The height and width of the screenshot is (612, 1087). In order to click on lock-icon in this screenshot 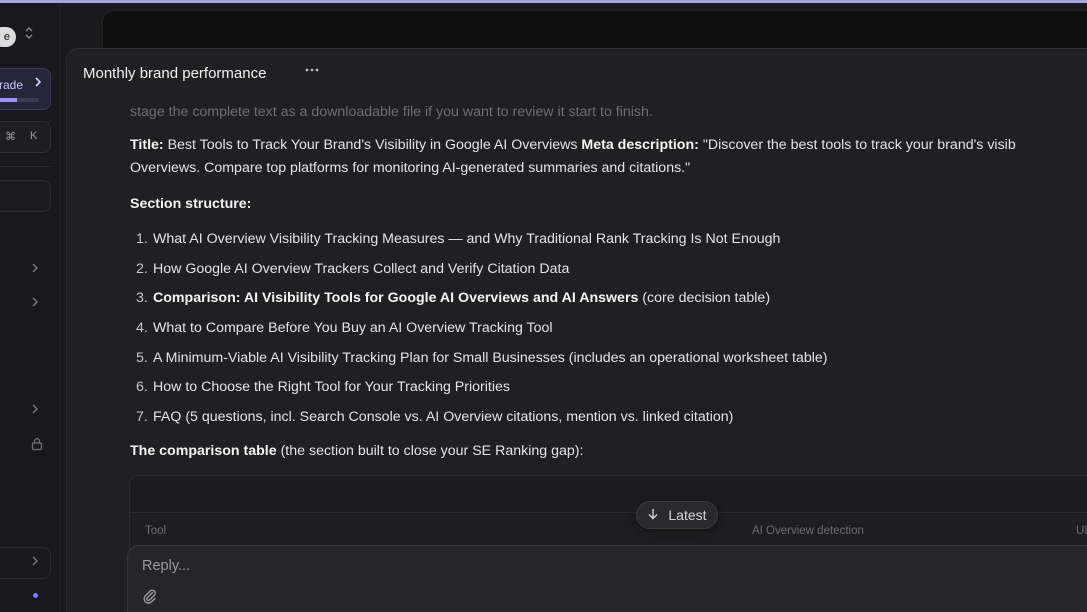, I will do `click(37, 444)`.